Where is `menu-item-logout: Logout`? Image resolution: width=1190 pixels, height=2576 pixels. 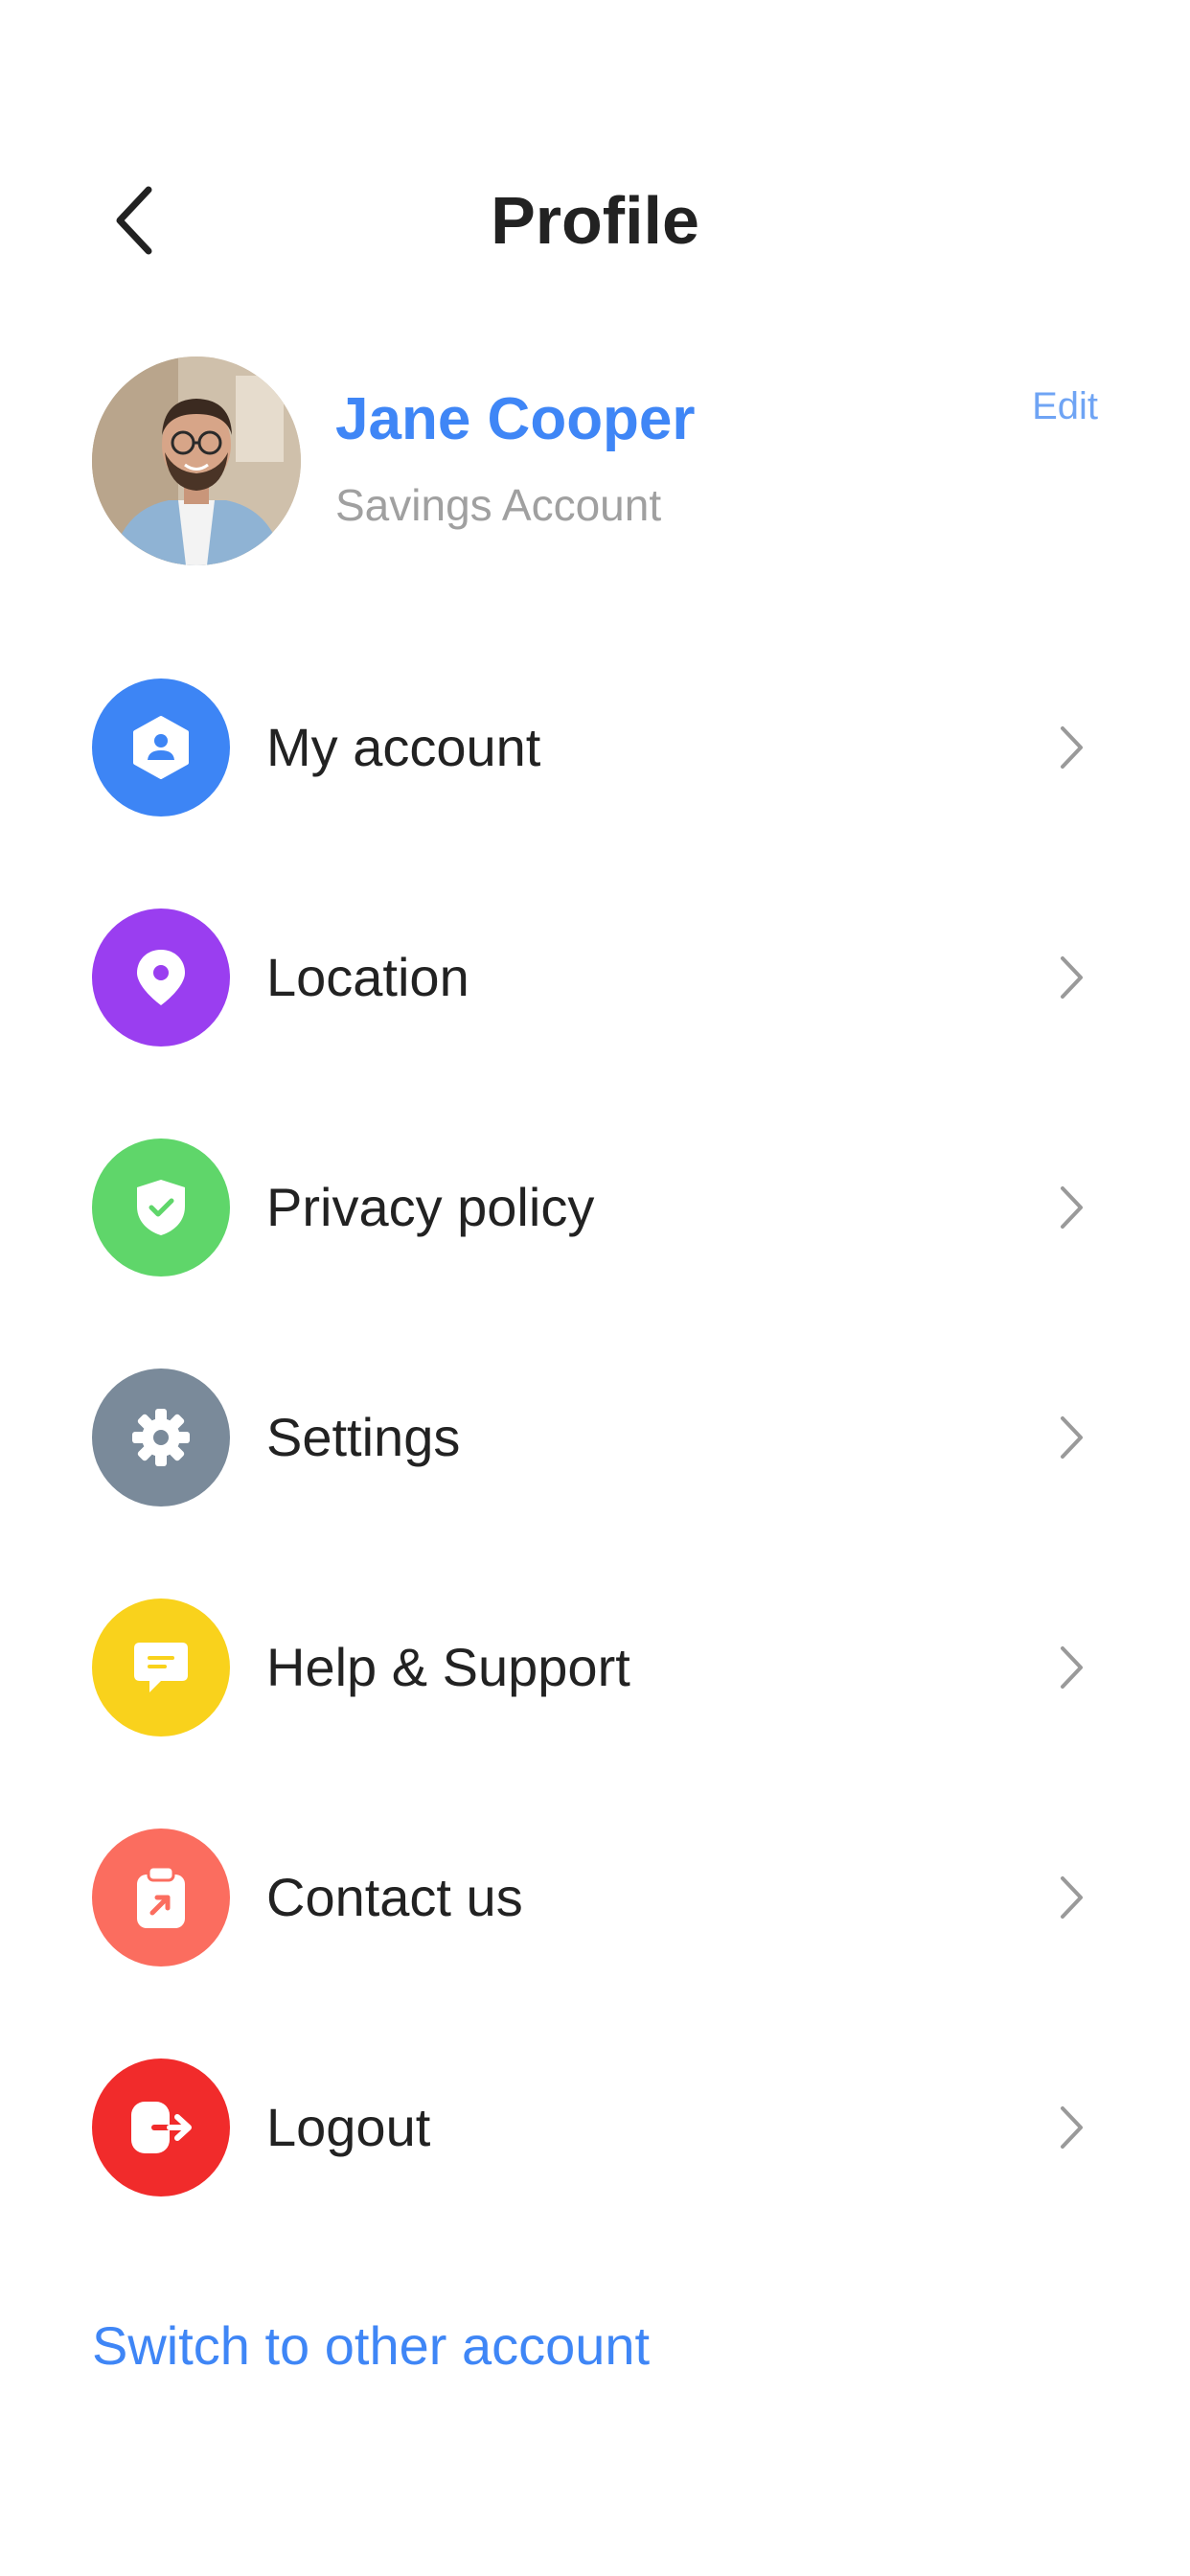
menu-item-logout: Logout is located at coordinates (595, 2127).